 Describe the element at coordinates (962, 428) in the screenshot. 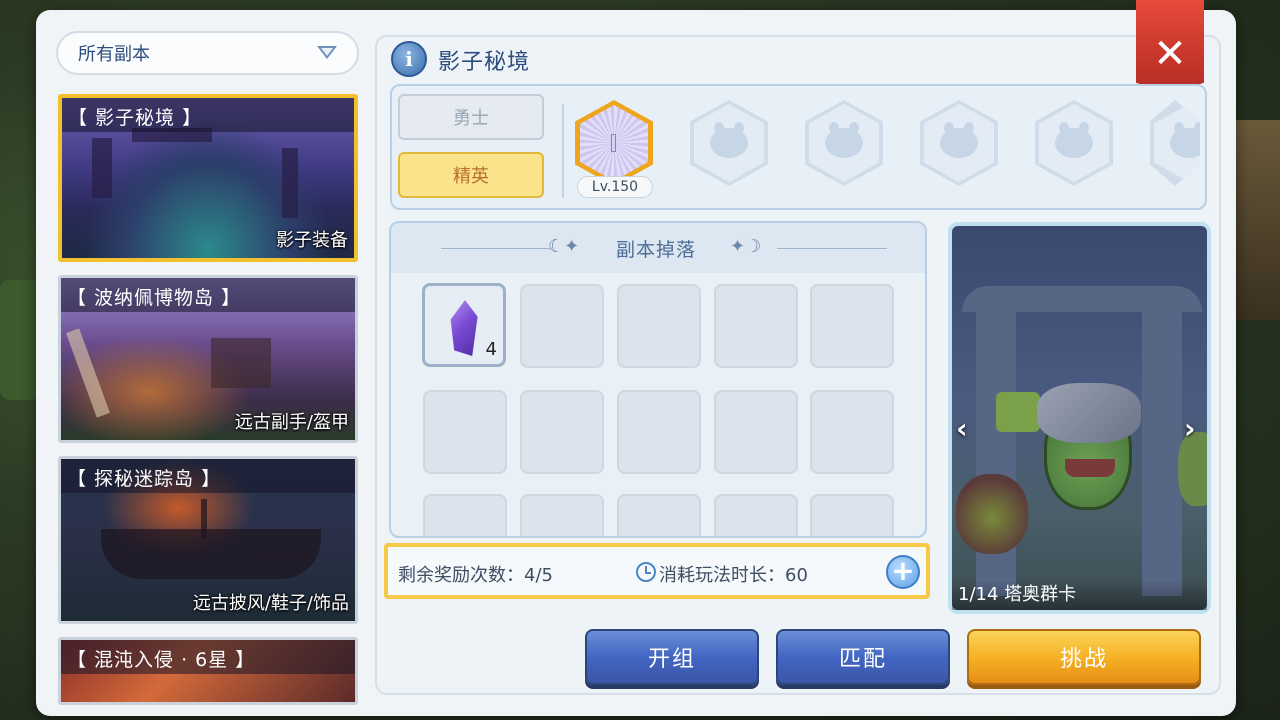

I see `prev-boss-arrow-icon: ‹` at that location.